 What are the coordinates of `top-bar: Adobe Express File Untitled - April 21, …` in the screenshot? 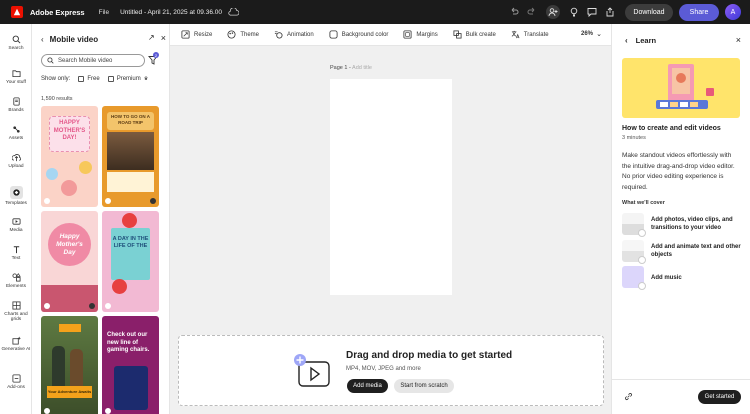 It's located at (375, 12).